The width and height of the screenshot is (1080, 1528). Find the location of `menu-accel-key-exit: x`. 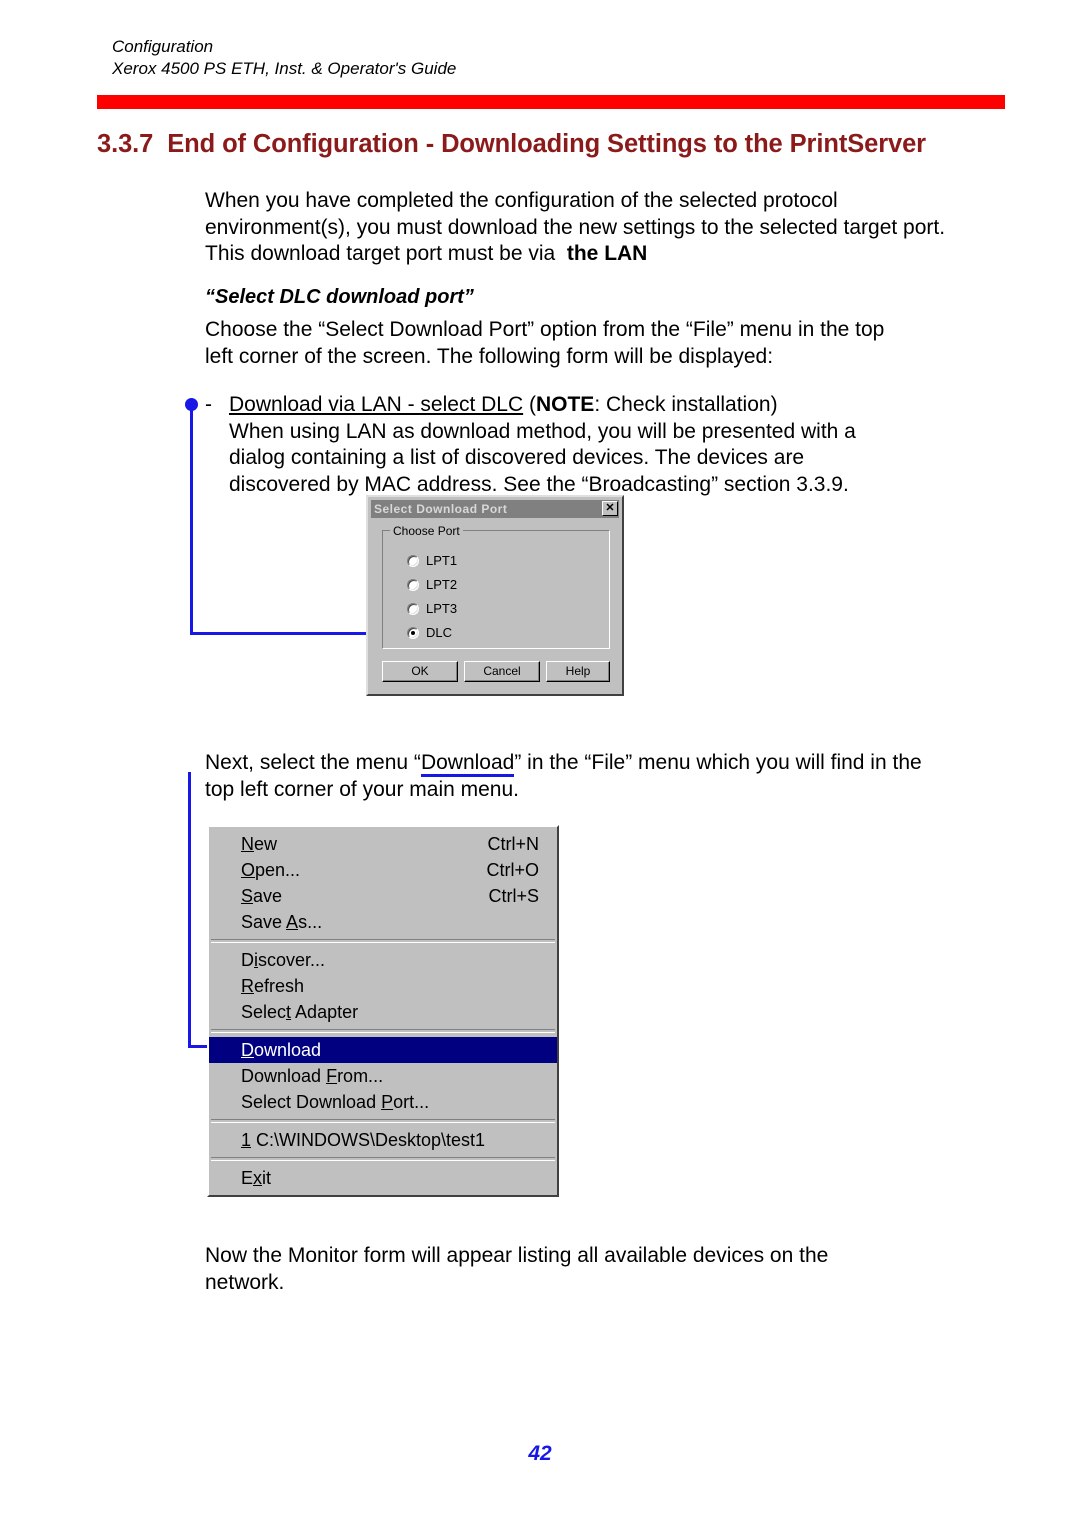

menu-accel-key-exit: x is located at coordinates (258, 1177).